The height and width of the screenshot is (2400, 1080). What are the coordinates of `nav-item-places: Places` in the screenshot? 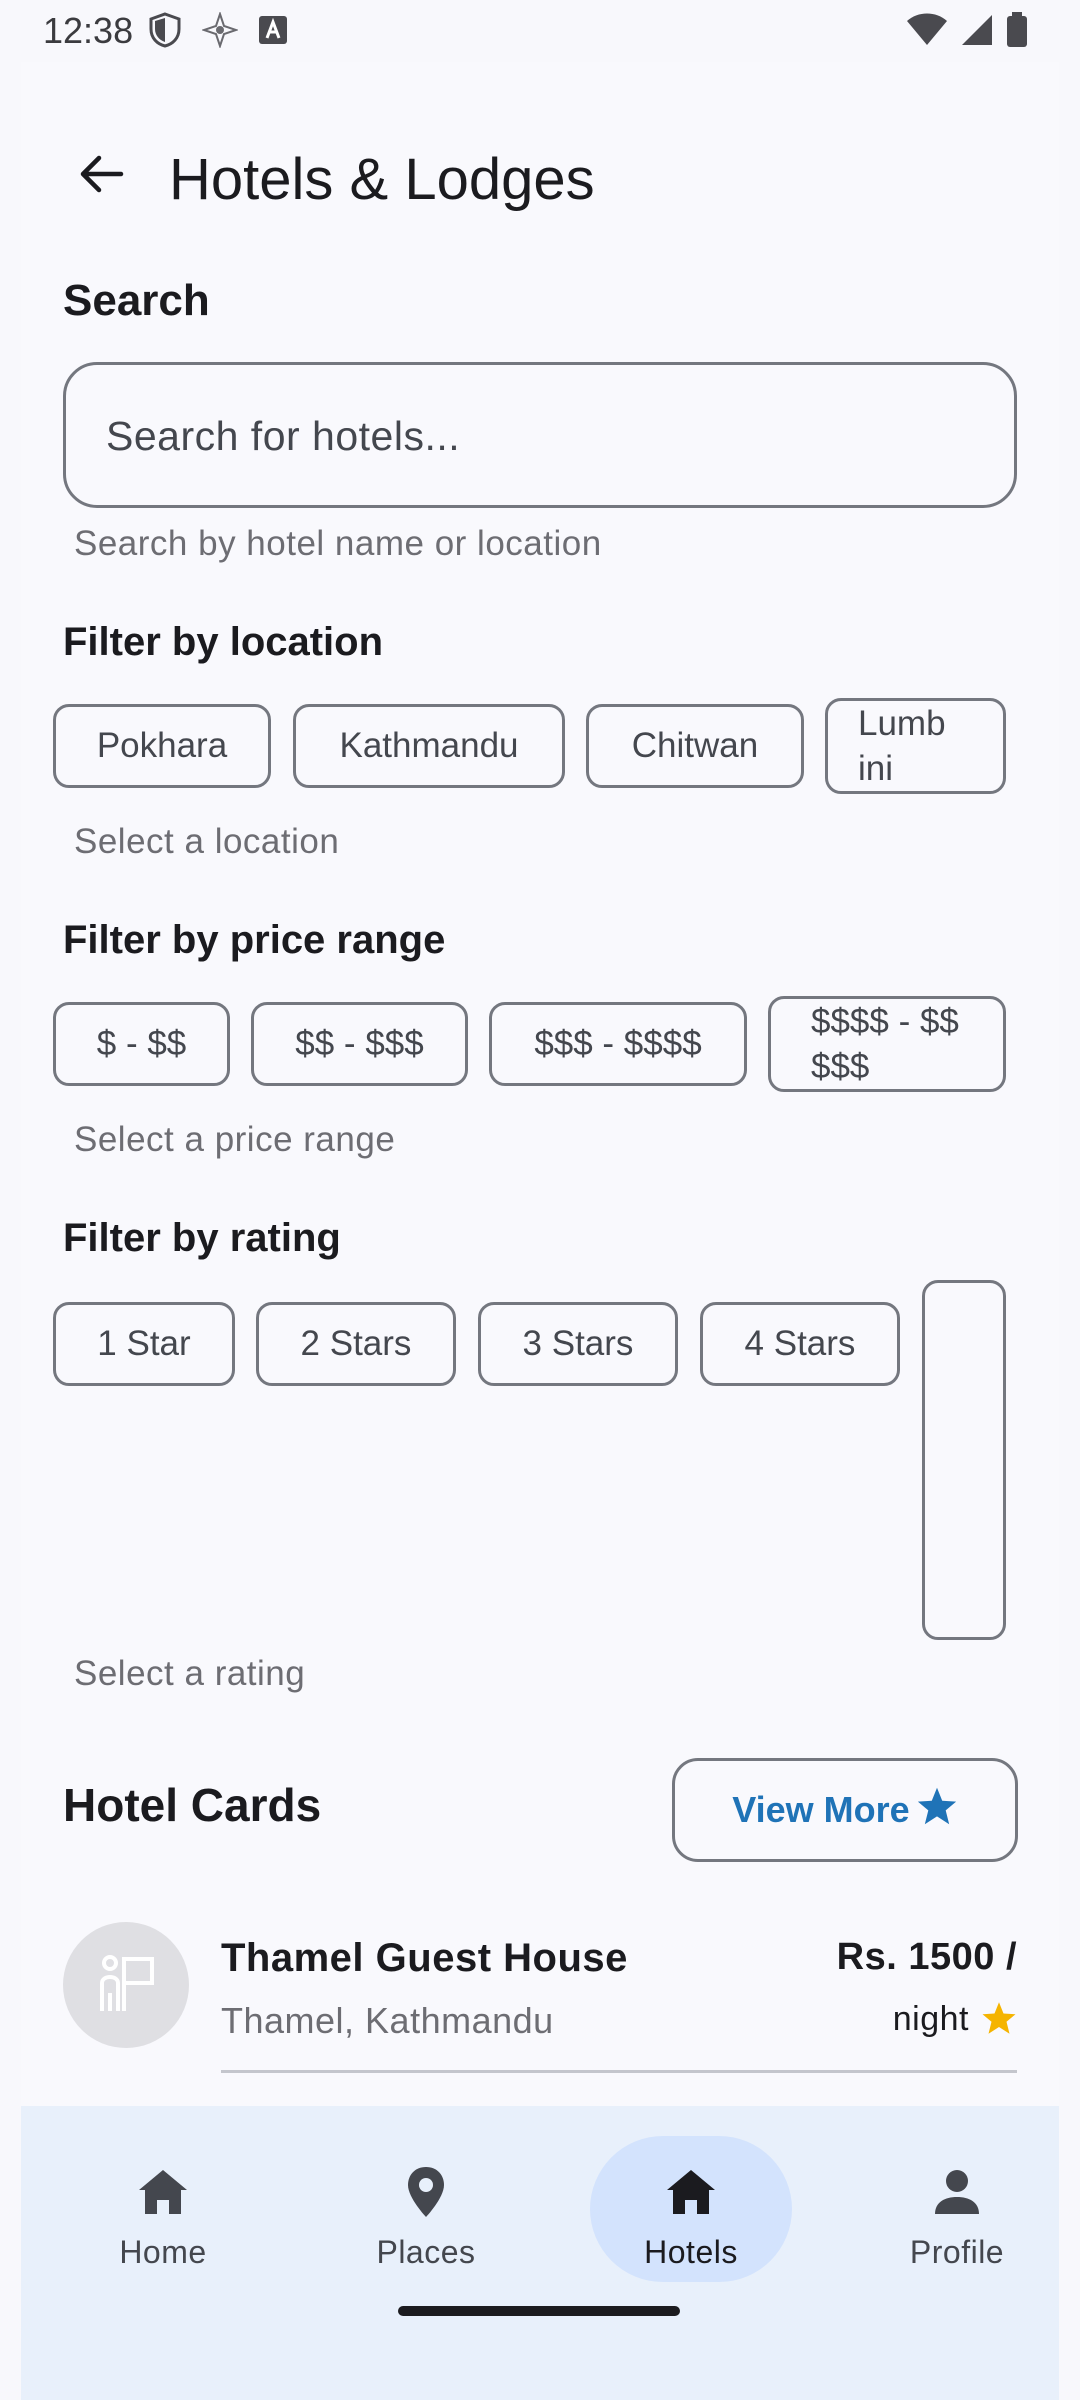 It's located at (426, 2211).